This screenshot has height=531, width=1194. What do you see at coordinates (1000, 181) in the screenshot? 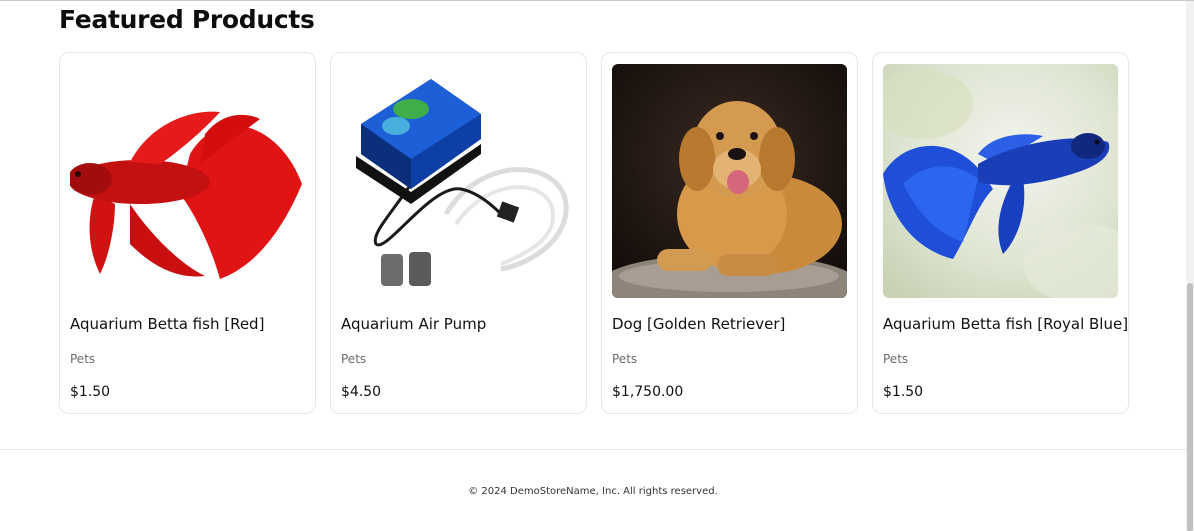
I see `product-image-royal-blue-betta-fish` at bounding box center [1000, 181].